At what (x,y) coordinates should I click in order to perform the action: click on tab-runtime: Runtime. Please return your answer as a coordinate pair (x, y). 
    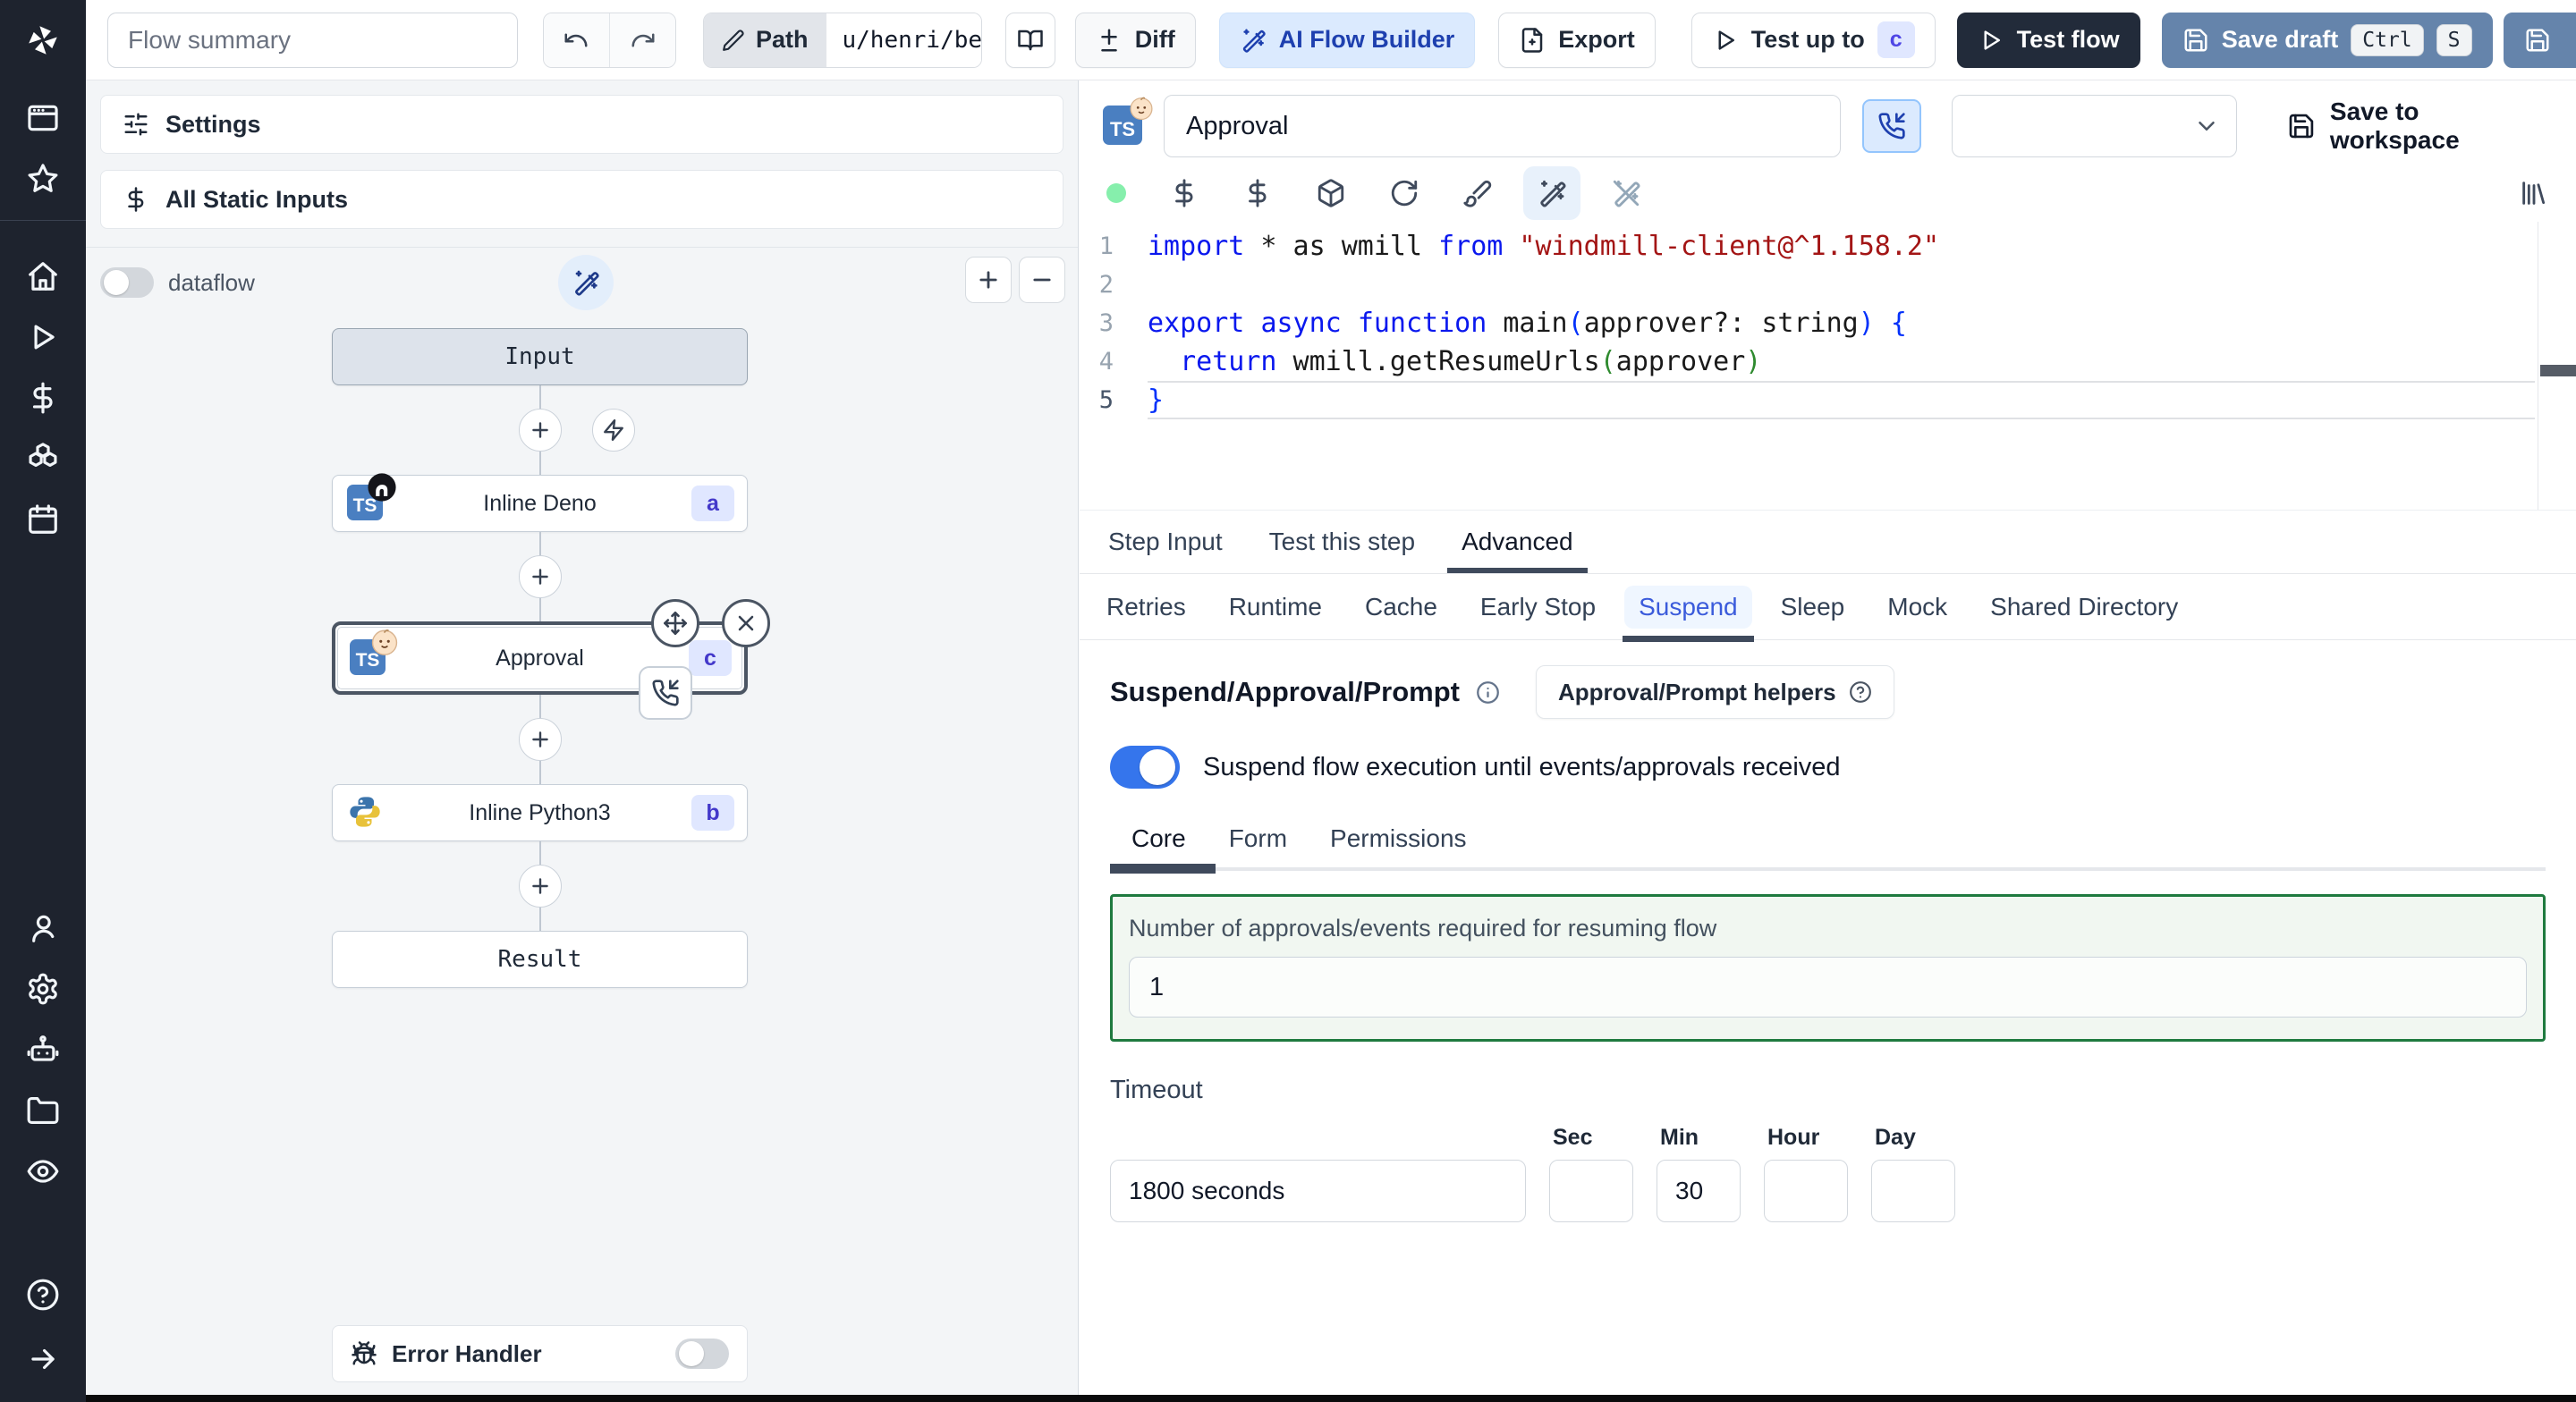
    Looking at the image, I should click on (1275, 606).